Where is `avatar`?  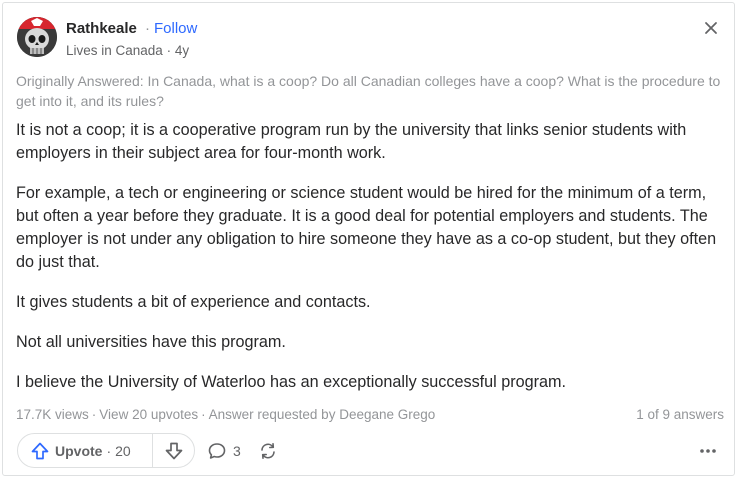 avatar is located at coordinates (37, 37).